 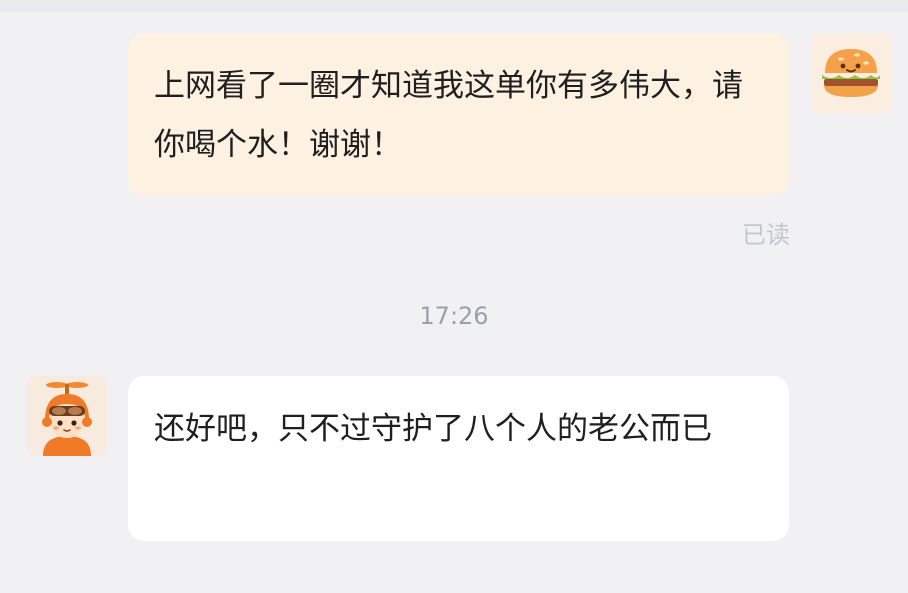 I want to click on incoming-message-text: 还好吧，只不过守护了八个人的老公而已, so click(x=433, y=429).